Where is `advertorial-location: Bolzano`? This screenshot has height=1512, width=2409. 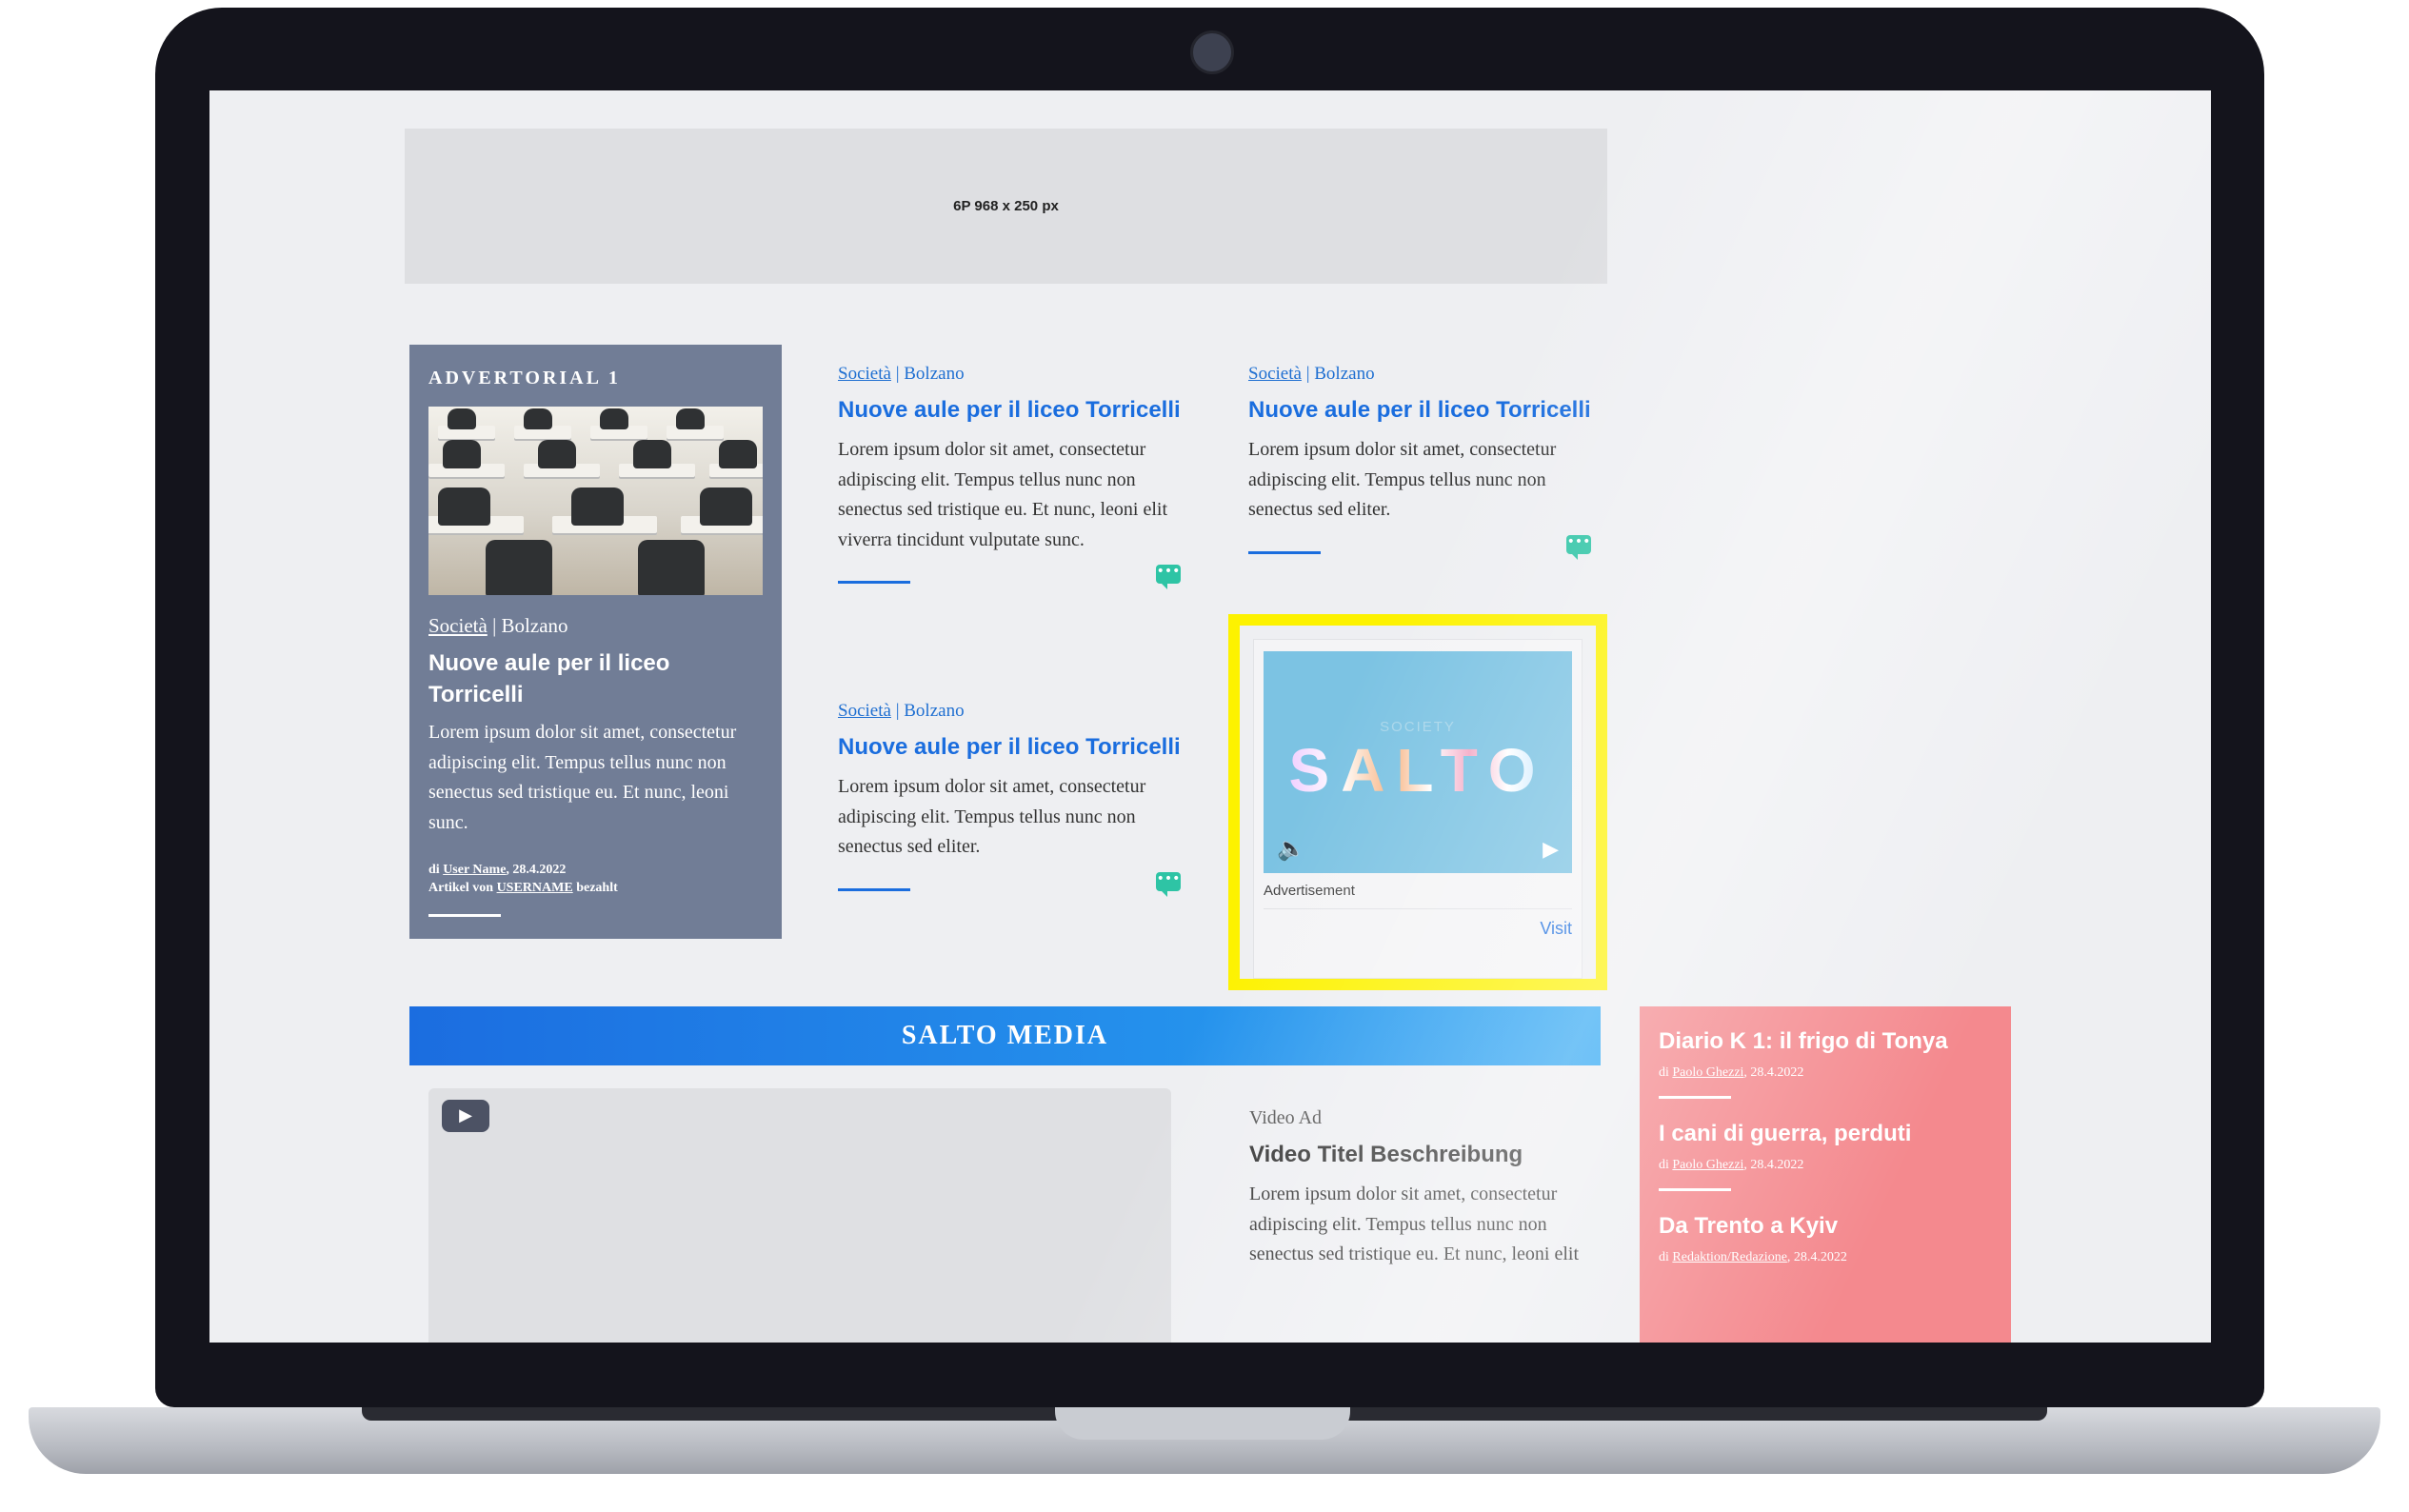 advertorial-location: Bolzano is located at coordinates (535, 625).